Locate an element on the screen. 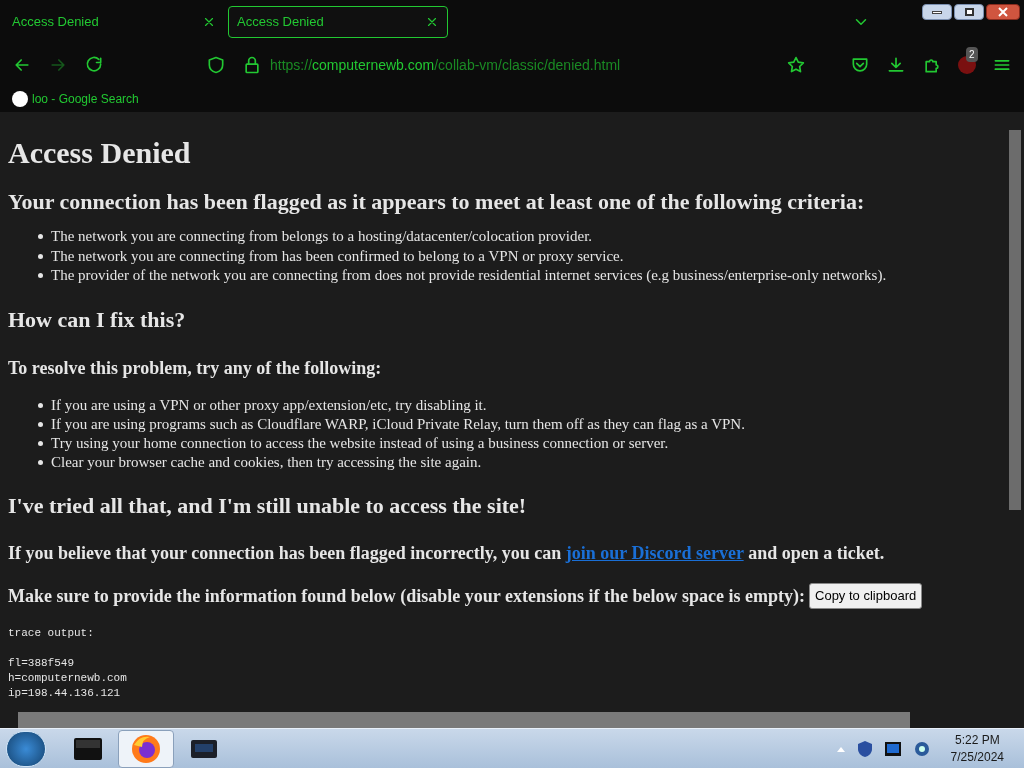 The width and height of the screenshot is (1024, 768). fix-item: Clear your browser cache and cookies, then try accessing the site again. is located at coordinates (266, 462).